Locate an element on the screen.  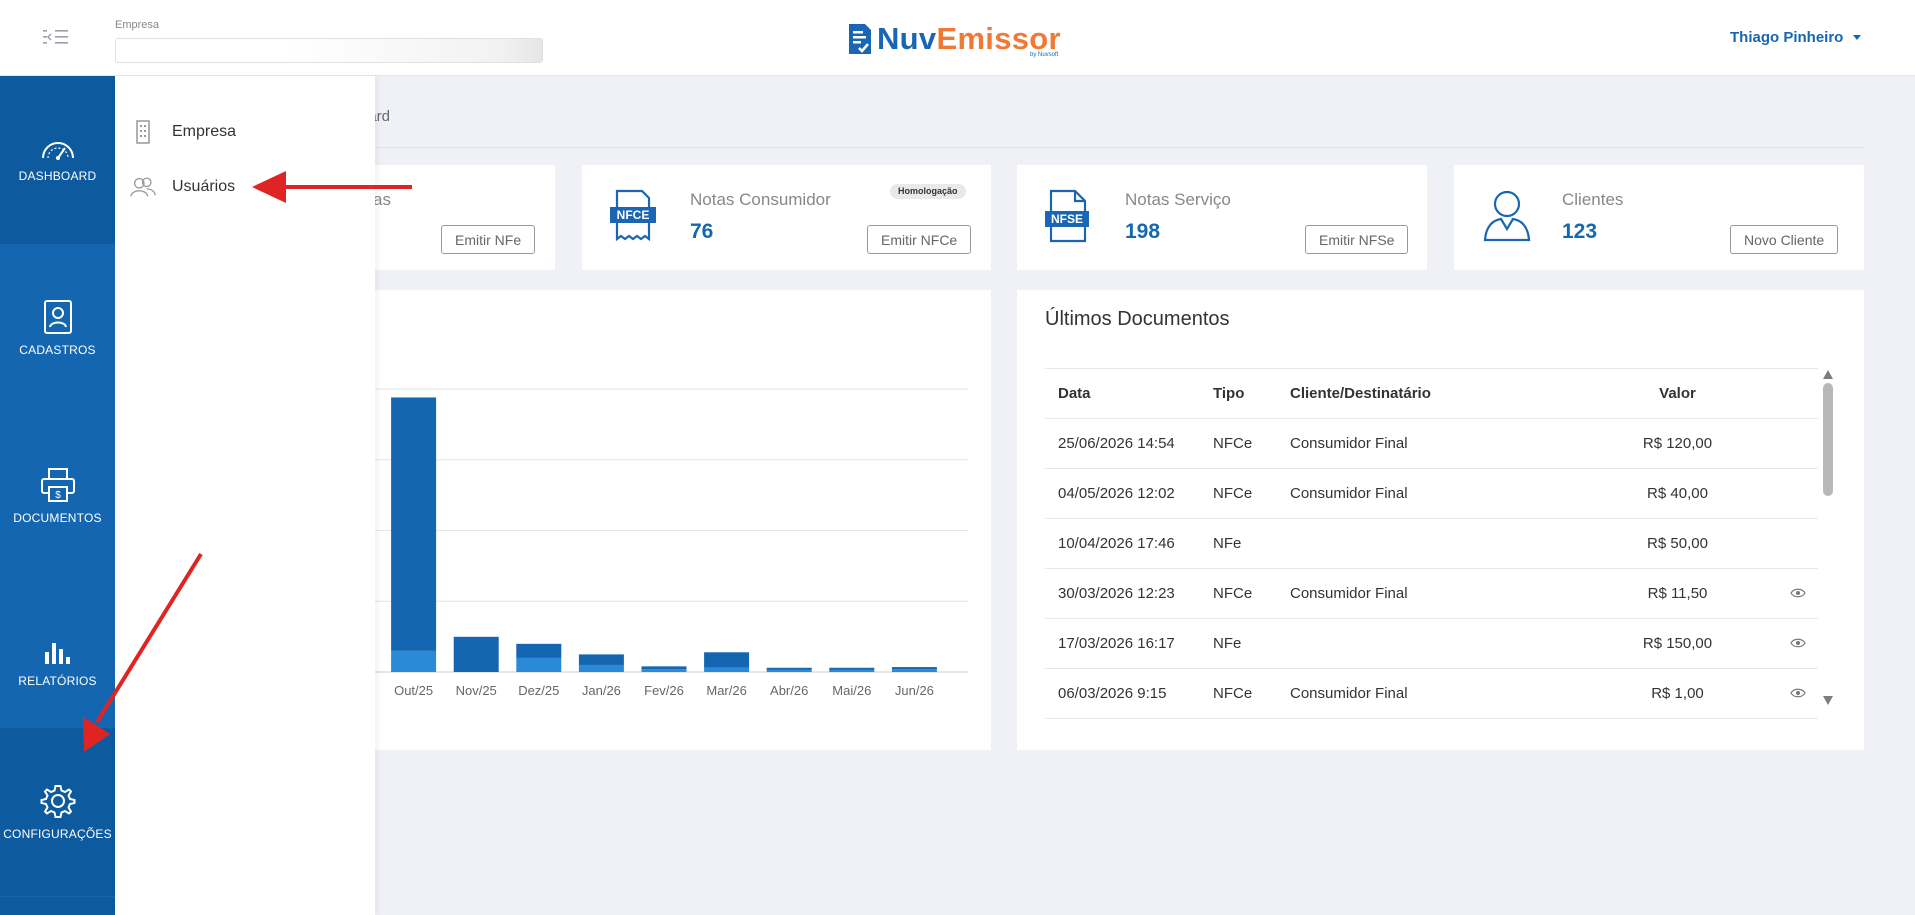
x-tick-label: Jun/26 is located at coordinates (914, 690).